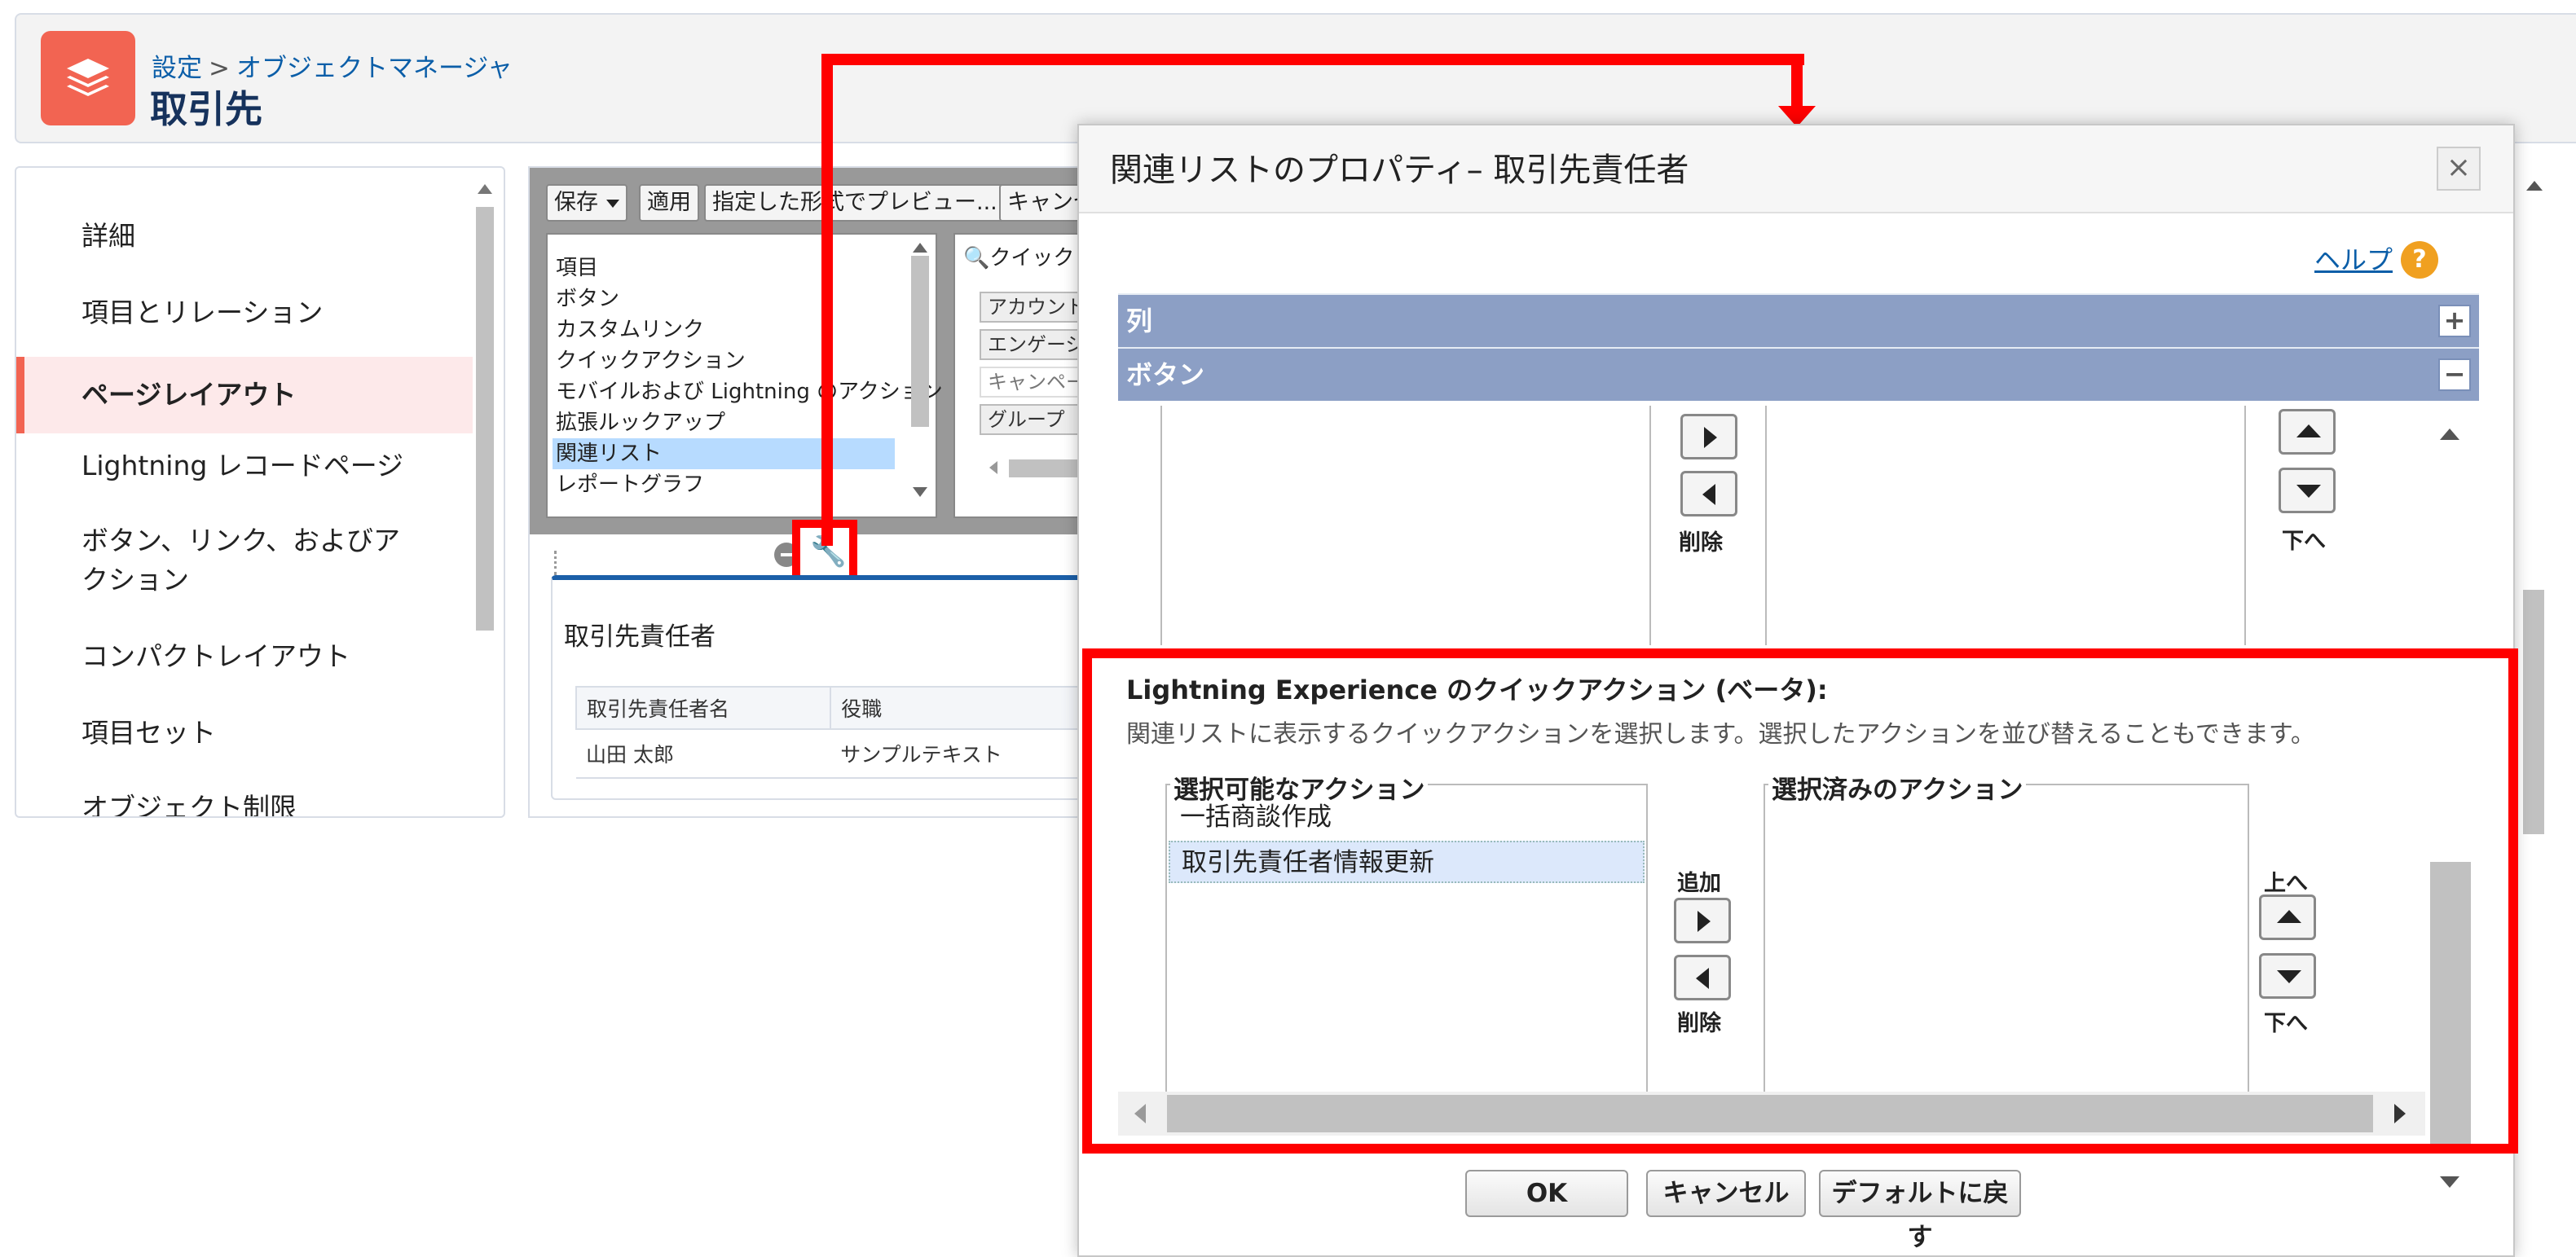  I want to click on add-button, so click(1709, 436).